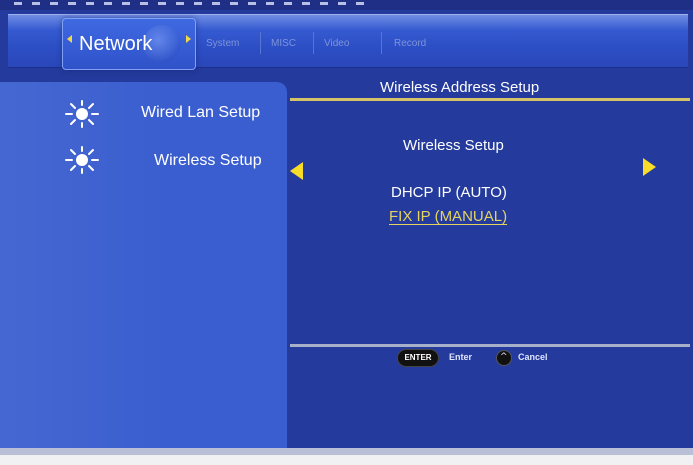 The image size is (693, 465). I want to click on cancel-label: Cancel, so click(533, 357).